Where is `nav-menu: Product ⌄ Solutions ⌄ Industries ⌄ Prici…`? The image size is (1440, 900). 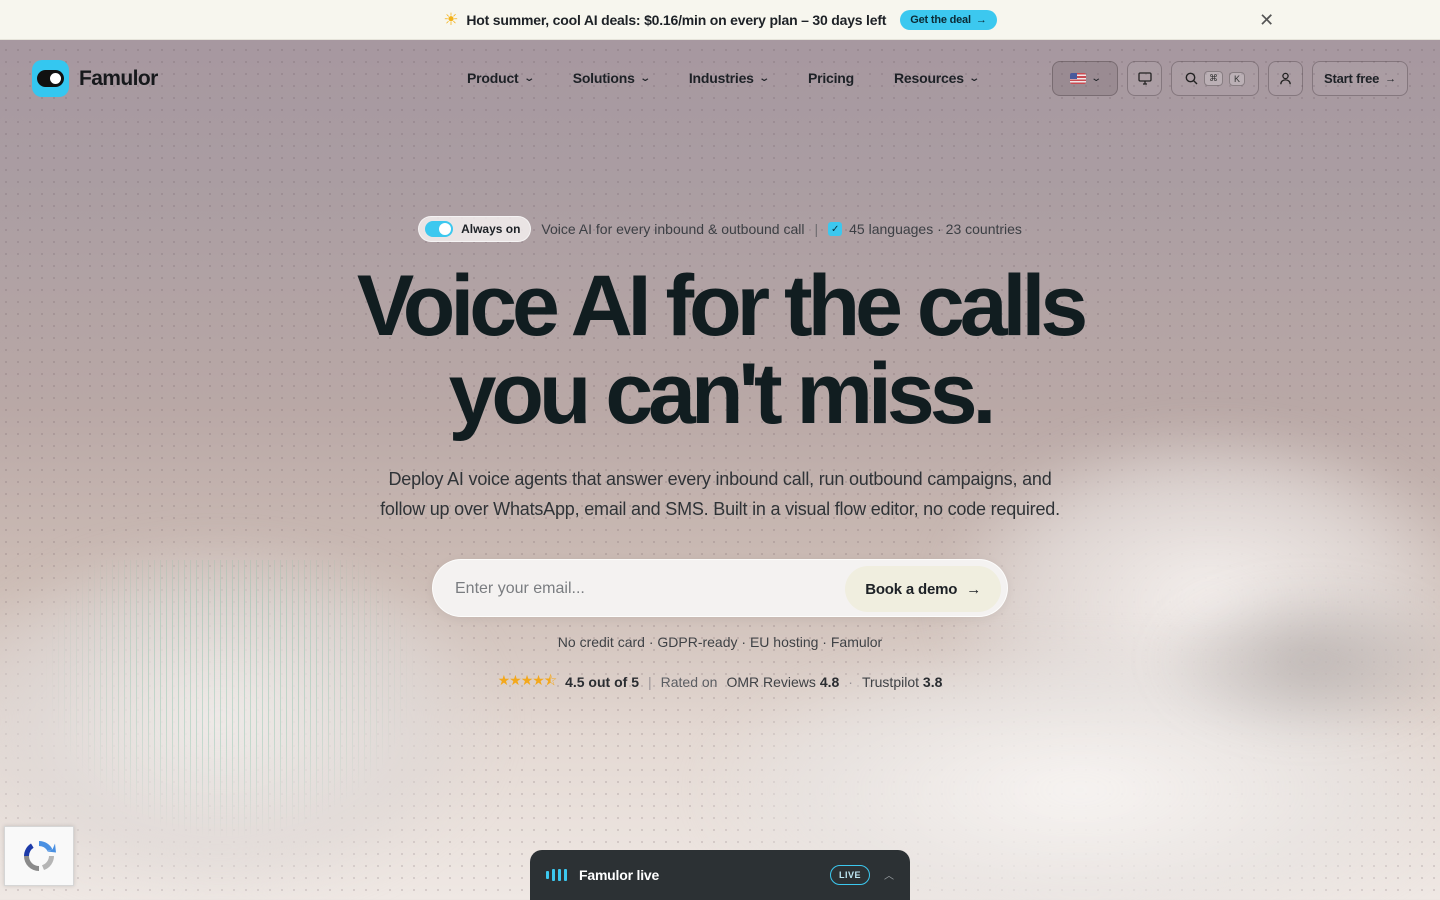
nav-menu: Product ⌄ Solutions ⌄ Industries ⌄ Prici… is located at coordinates (742, 78).